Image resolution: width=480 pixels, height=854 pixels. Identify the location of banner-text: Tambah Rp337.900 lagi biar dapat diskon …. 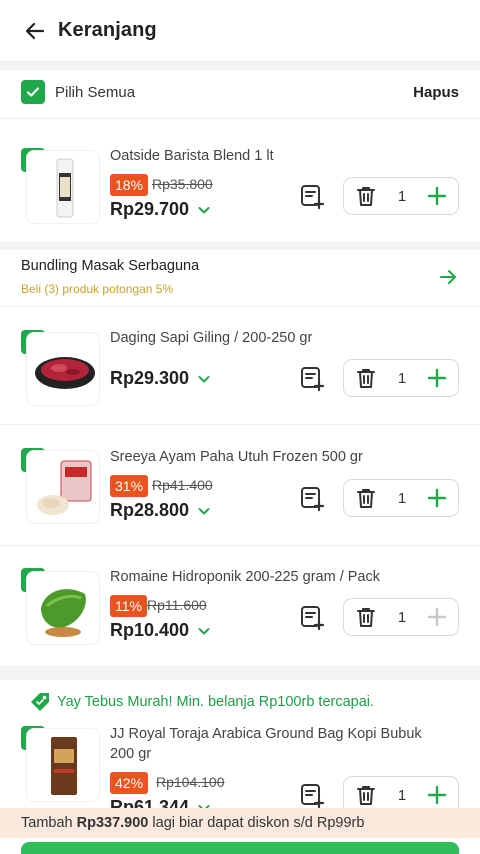
(193, 823).